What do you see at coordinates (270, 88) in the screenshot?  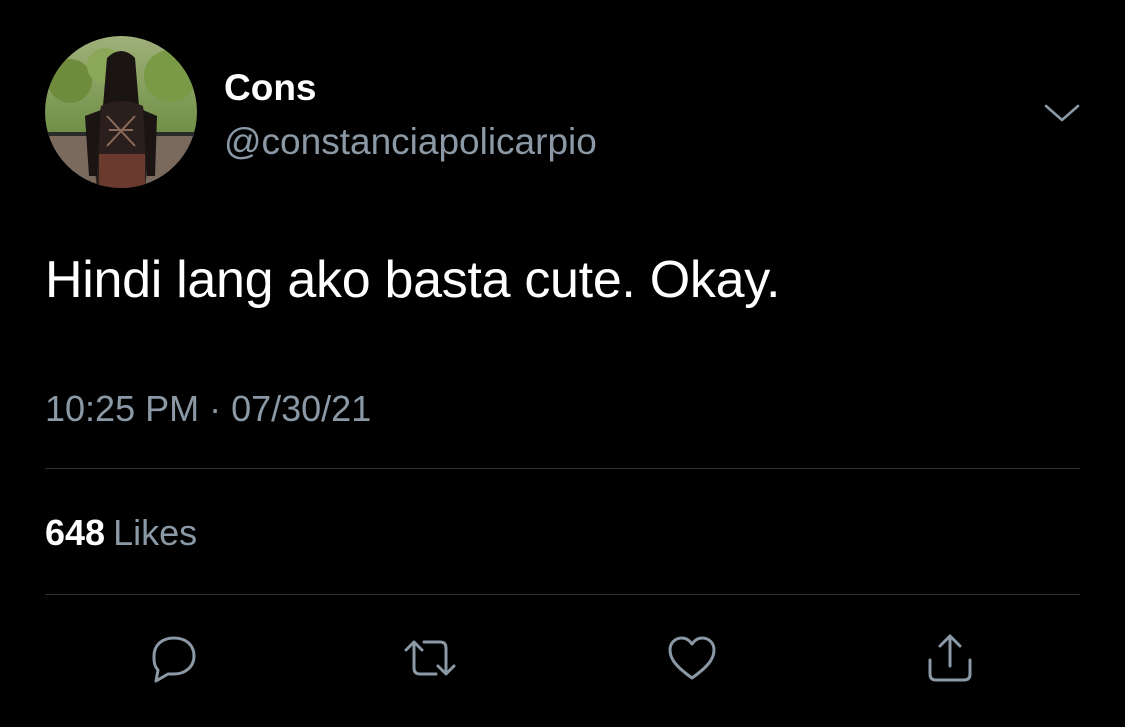 I see `display-name: Cons` at bounding box center [270, 88].